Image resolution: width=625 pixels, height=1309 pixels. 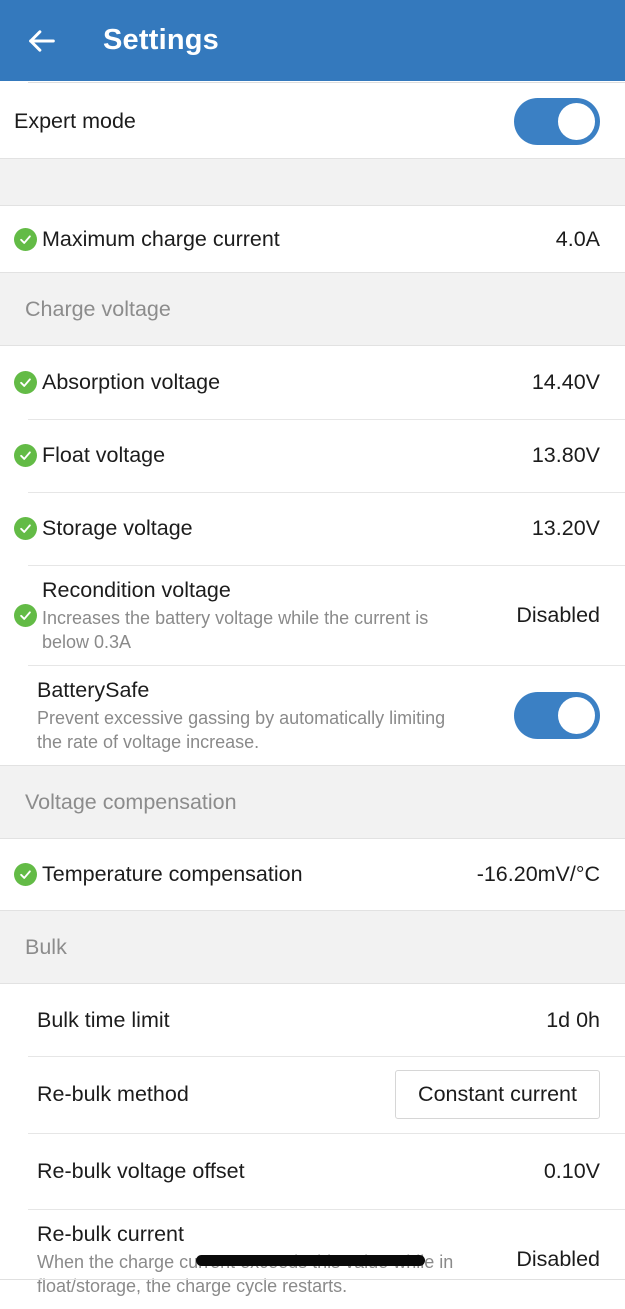 What do you see at coordinates (312, 947) in the screenshot?
I see `section-header-bulk: Bulk` at bounding box center [312, 947].